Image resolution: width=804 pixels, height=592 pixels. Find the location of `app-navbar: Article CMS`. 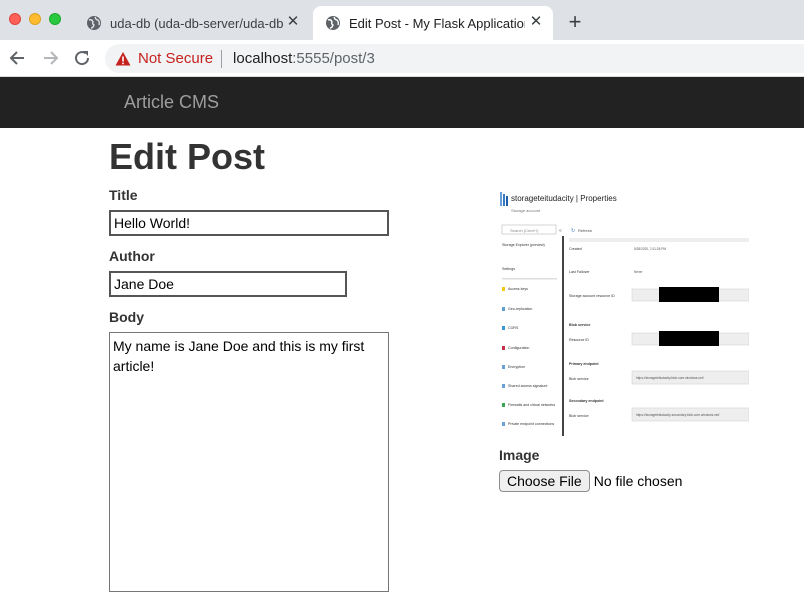

app-navbar: Article CMS is located at coordinates (402, 102).